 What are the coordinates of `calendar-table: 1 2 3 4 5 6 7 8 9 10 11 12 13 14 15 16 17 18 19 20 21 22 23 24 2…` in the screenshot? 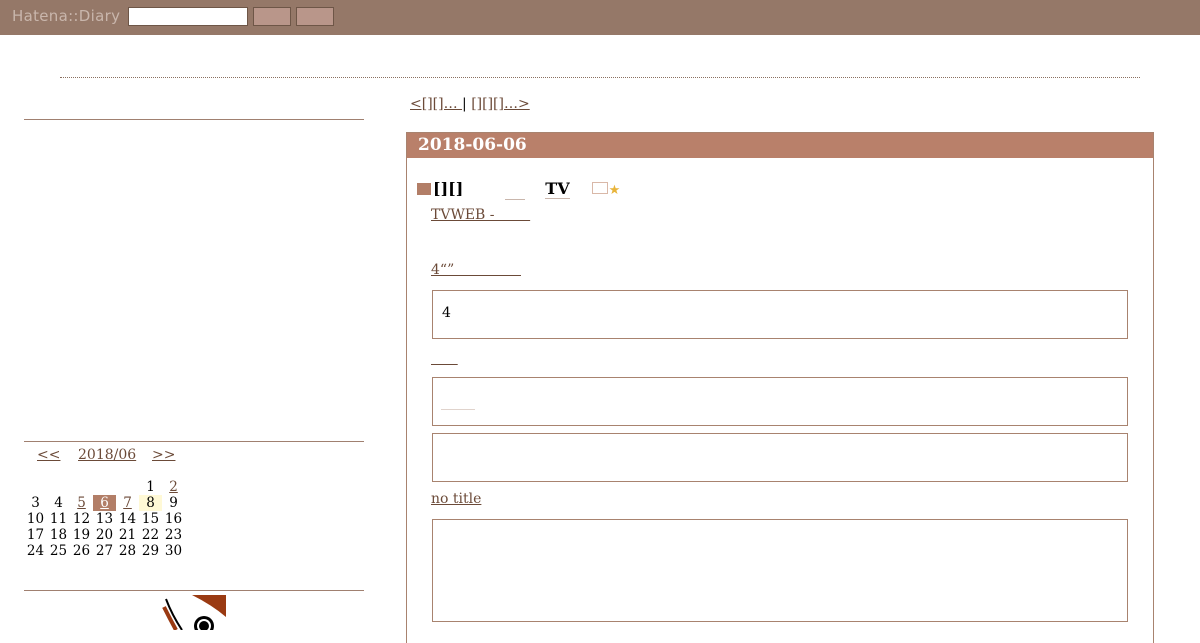 It's located at (104, 519).